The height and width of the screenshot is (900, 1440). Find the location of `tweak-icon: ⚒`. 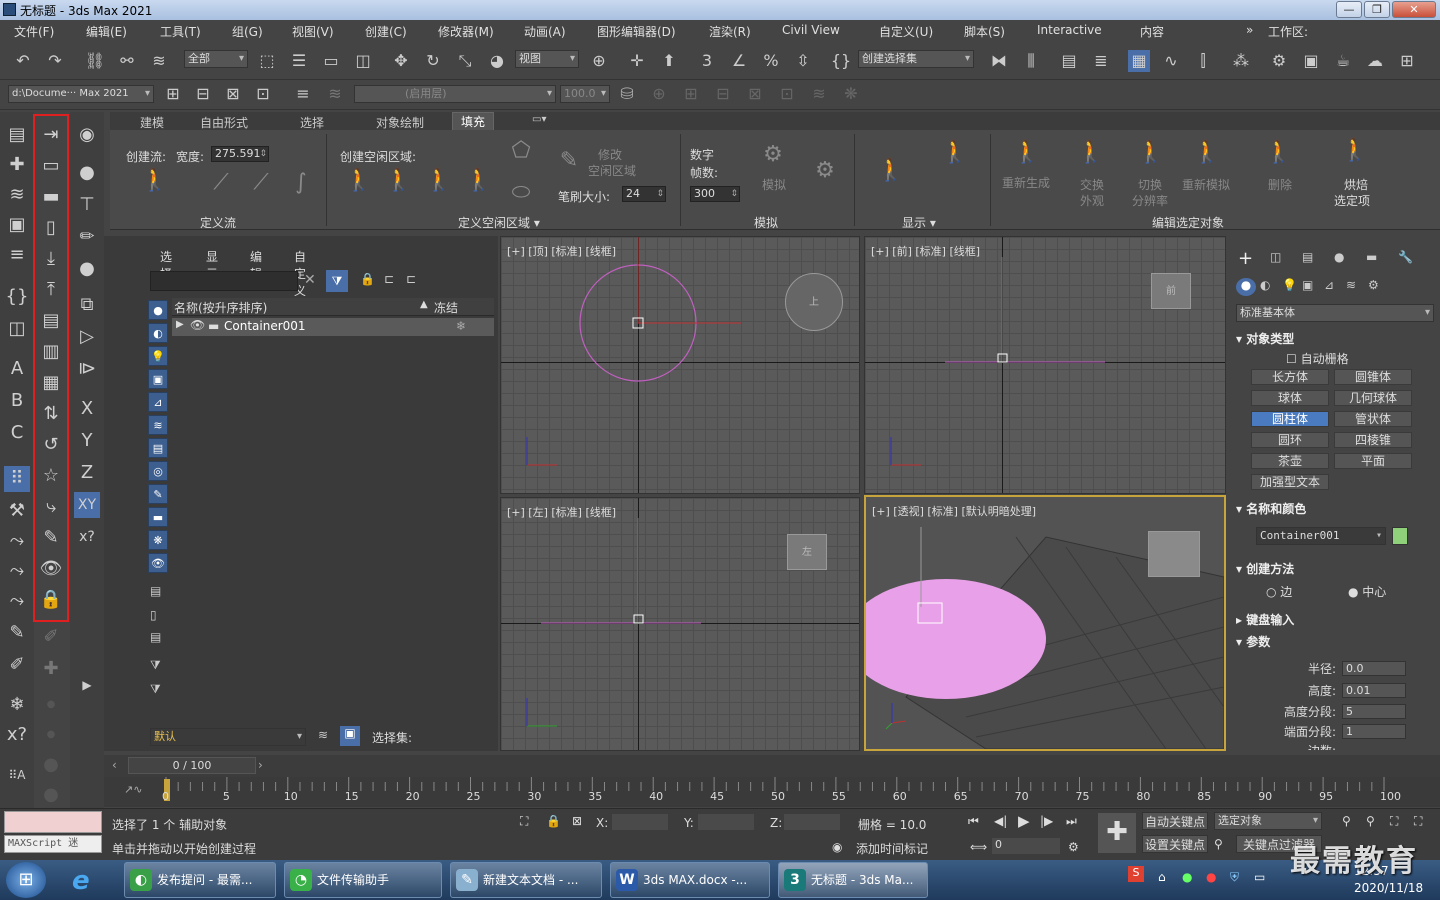

tweak-icon: ⚒ is located at coordinates (17, 511).